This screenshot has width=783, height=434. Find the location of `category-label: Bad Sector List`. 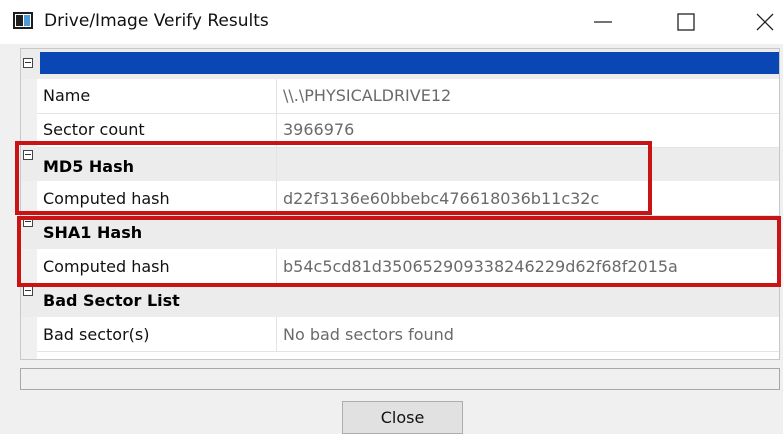

category-label: Bad Sector List is located at coordinates (111, 300).